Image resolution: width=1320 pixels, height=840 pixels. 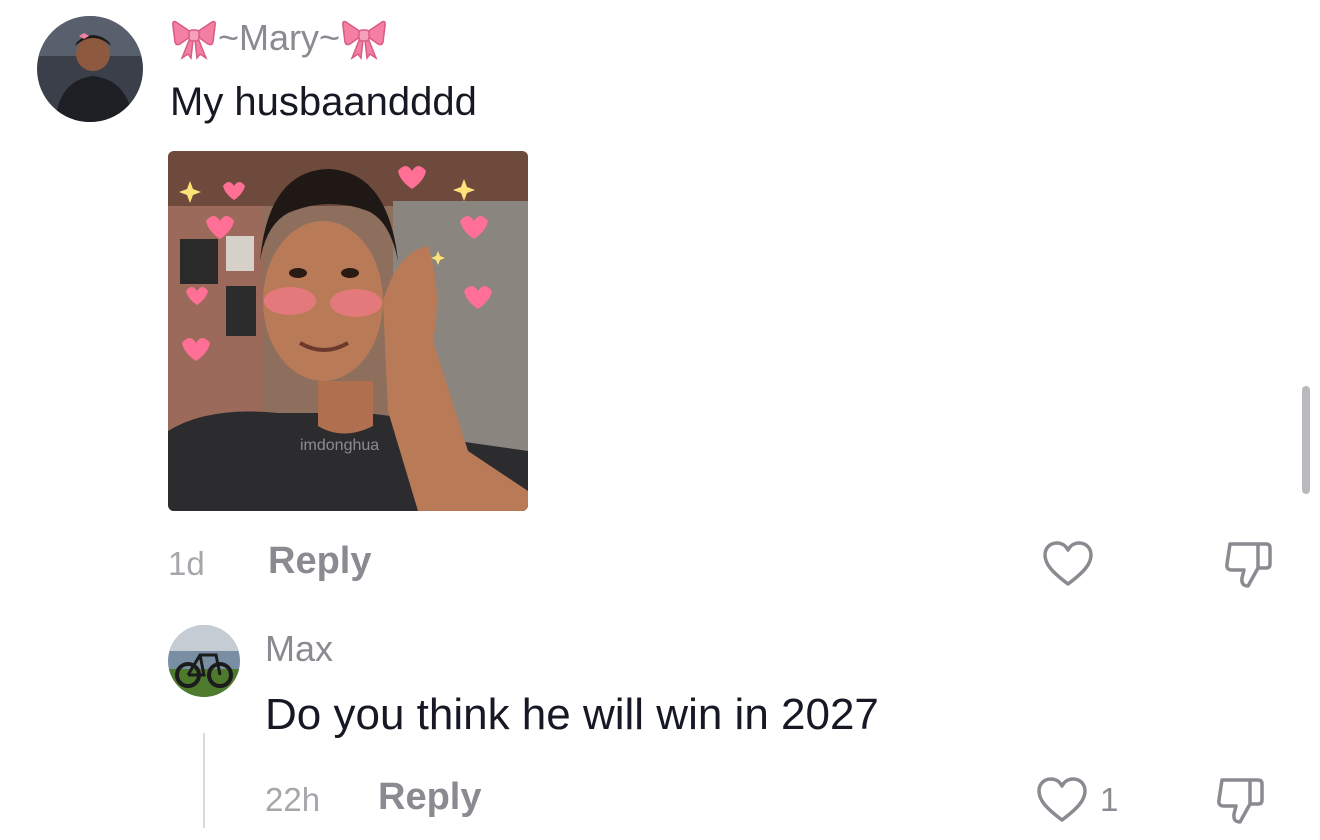 What do you see at coordinates (204, 780) in the screenshot?
I see `thread-connector-line` at bounding box center [204, 780].